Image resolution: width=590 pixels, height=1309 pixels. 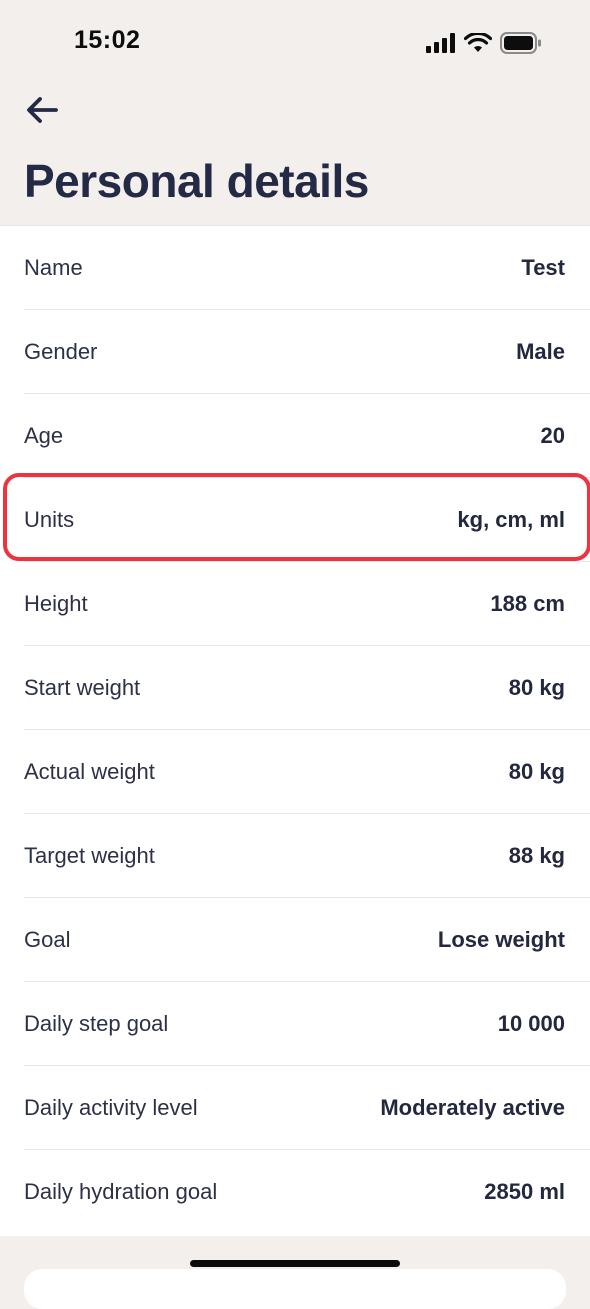 What do you see at coordinates (295, 436) in the screenshot?
I see `detail-row-age: Age 20` at bounding box center [295, 436].